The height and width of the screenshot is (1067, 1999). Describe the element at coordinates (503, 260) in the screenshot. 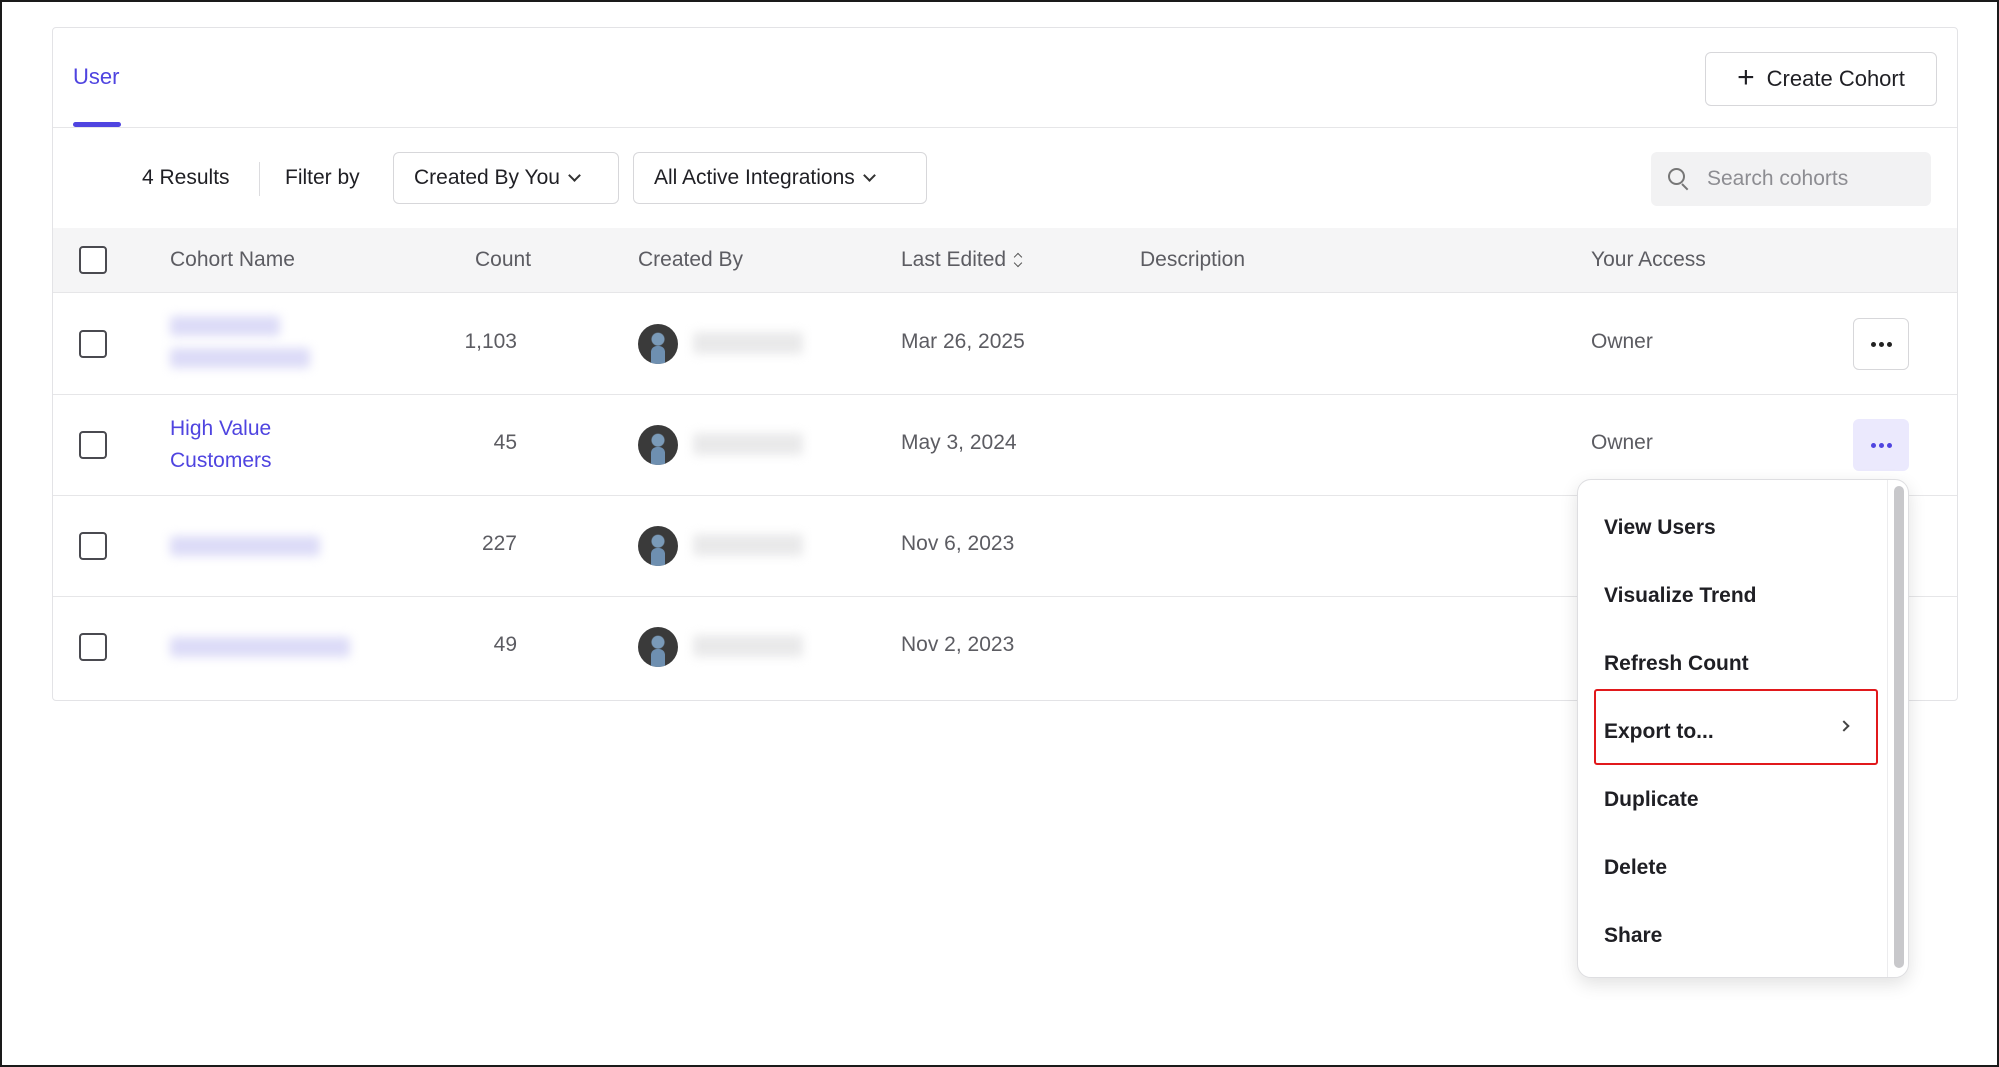

I see `column-header-count: Count` at that location.